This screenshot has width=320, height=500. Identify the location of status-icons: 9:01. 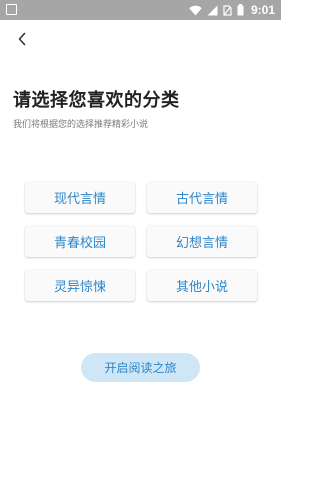
(232, 10).